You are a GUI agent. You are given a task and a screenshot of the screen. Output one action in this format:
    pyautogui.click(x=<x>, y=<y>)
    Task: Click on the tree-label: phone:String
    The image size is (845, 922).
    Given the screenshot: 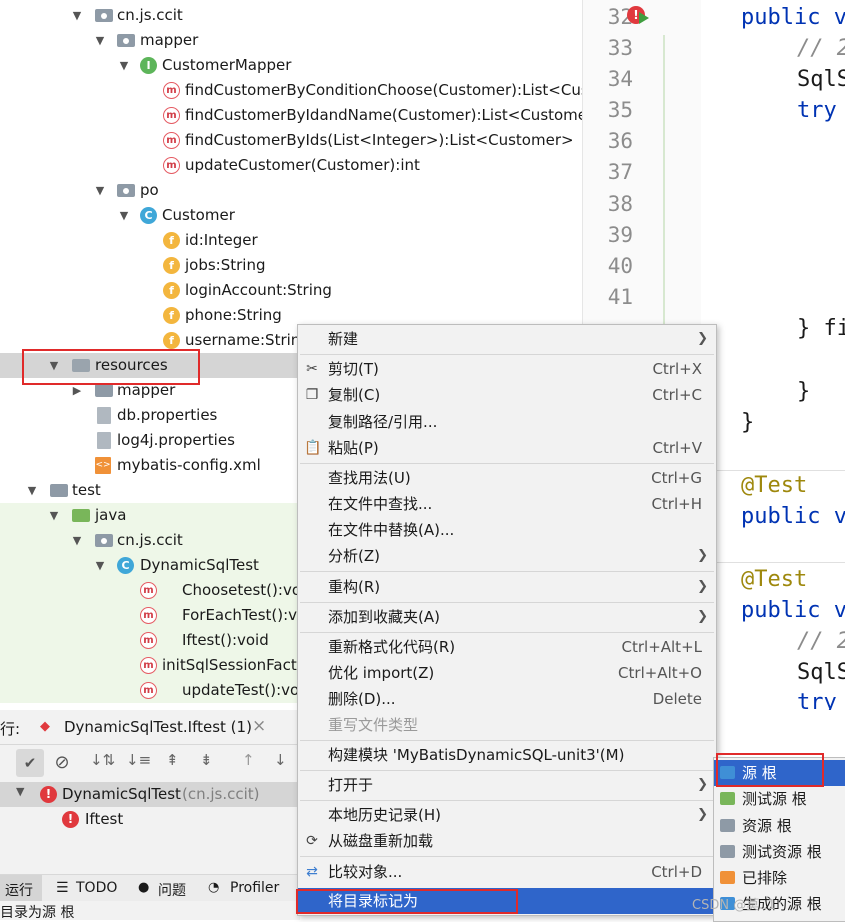 What is the action you would take?
    pyautogui.click(x=233, y=315)
    